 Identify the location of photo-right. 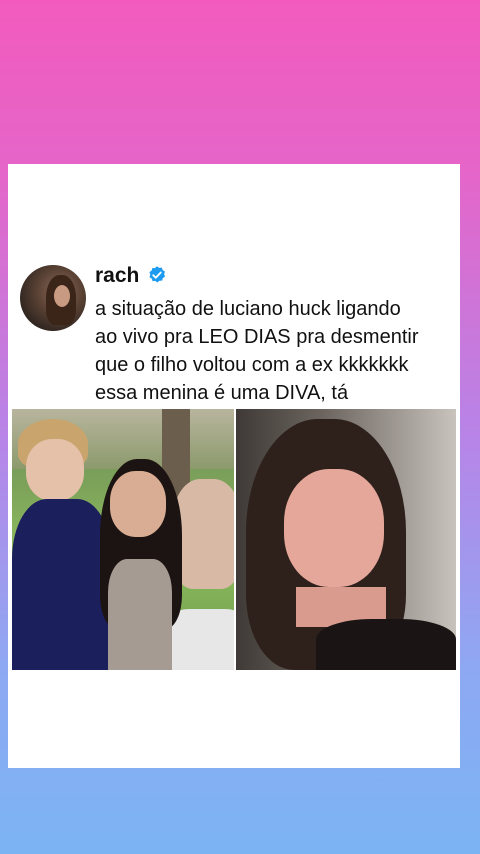
(346, 539).